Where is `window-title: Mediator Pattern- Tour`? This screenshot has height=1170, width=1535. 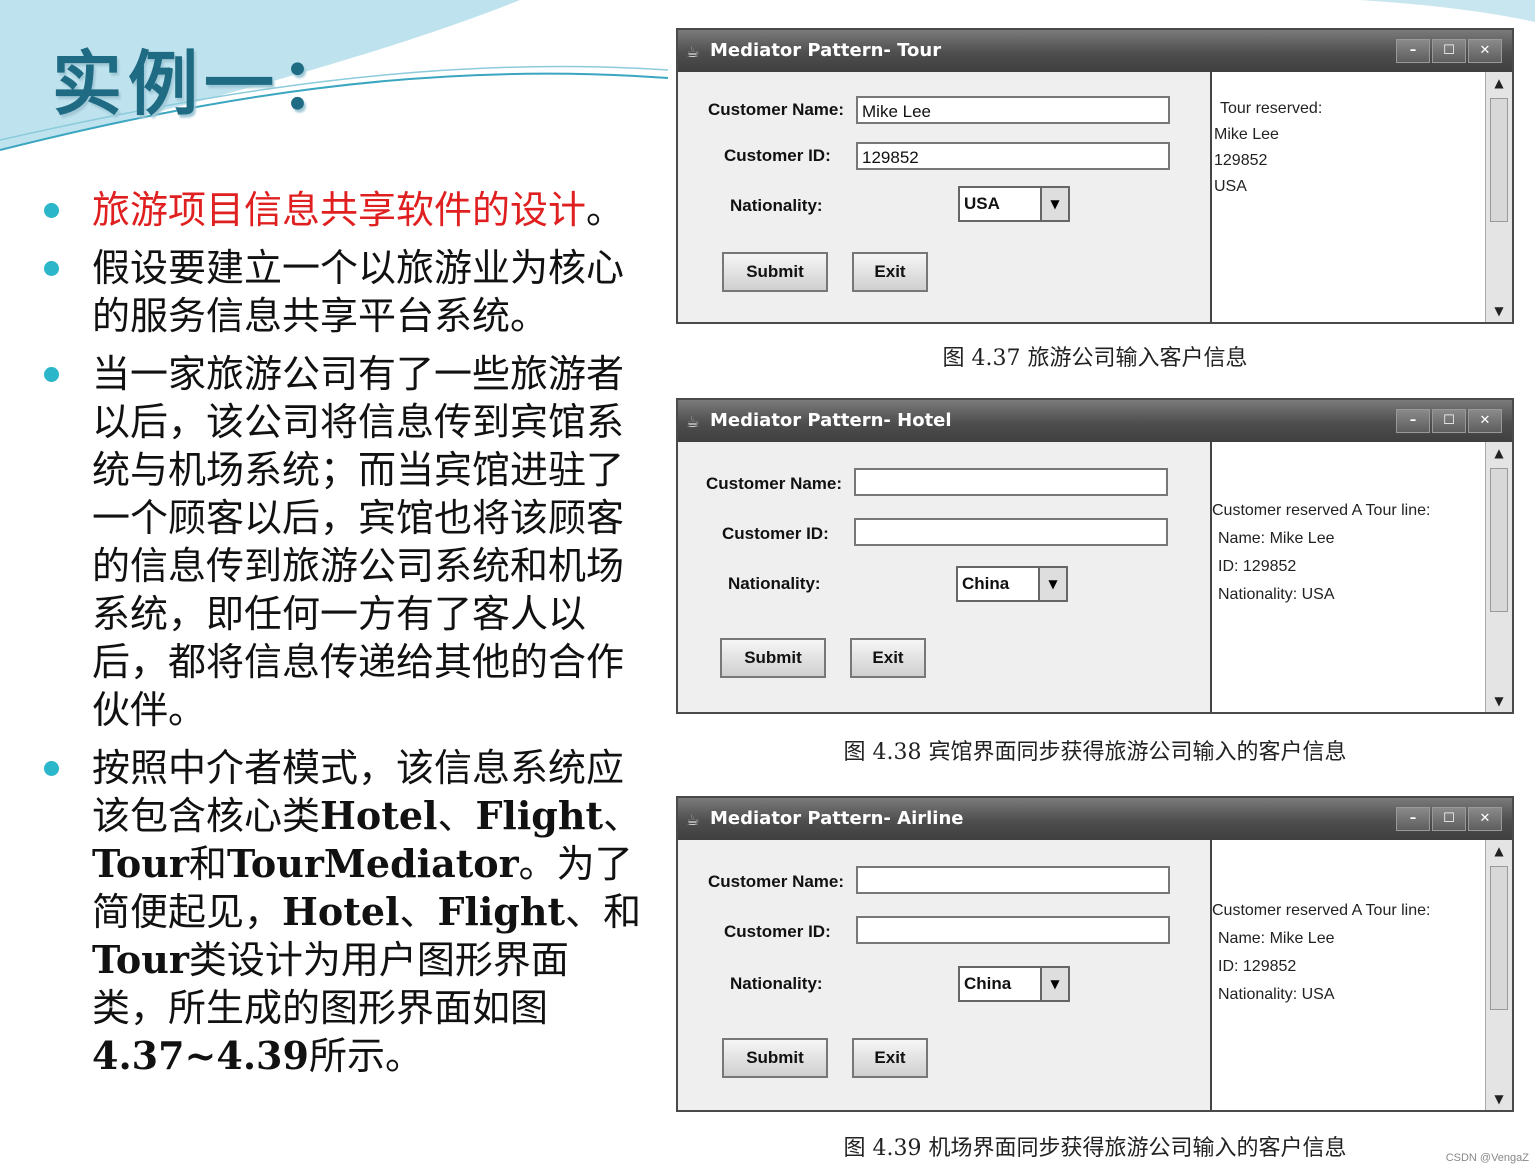 window-title: Mediator Pattern- Tour is located at coordinates (826, 50).